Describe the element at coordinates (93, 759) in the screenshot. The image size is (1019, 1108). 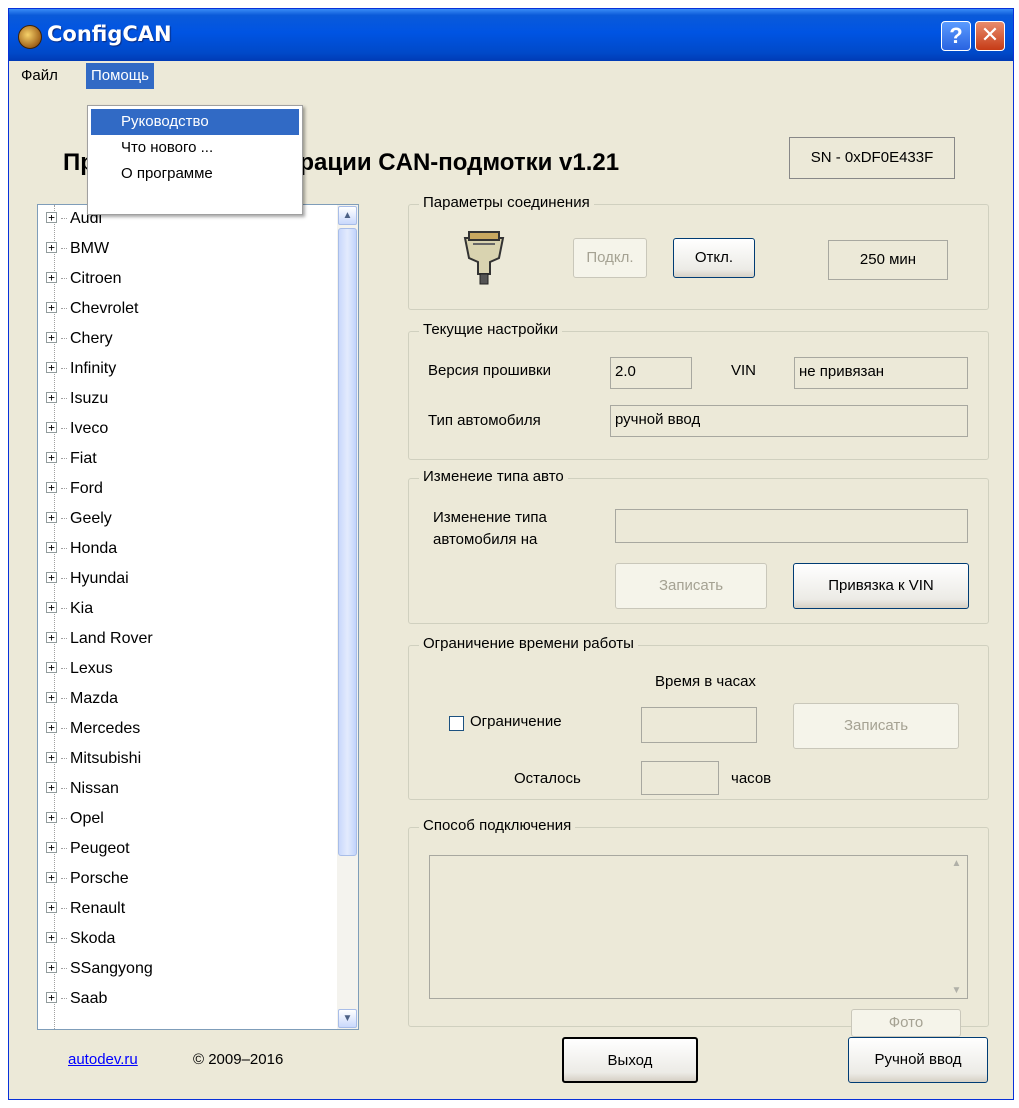
I see `tree-item: + Mitsubishi` at that location.